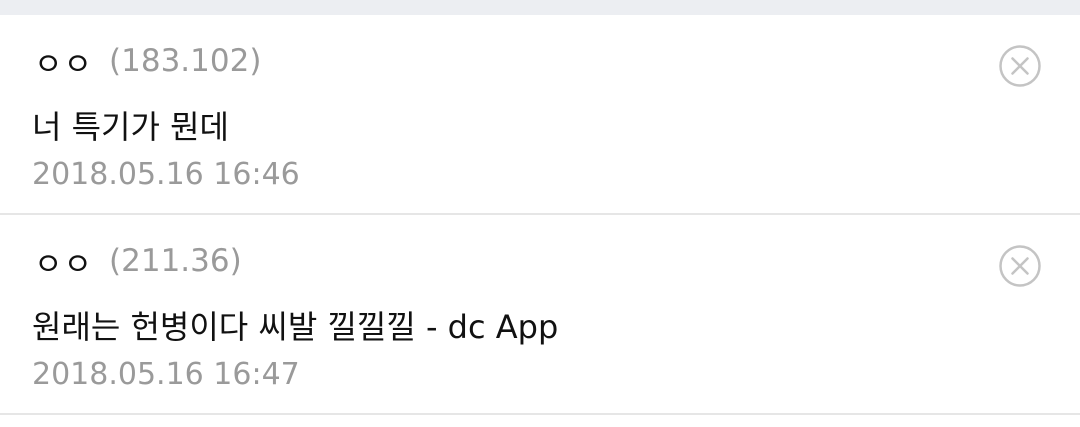 The width and height of the screenshot is (1080, 427). What do you see at coordinates (130, 127) in the screenshot?
I see `comment-text: 너 특기가 뭔데` at bounding box center [130, 127].